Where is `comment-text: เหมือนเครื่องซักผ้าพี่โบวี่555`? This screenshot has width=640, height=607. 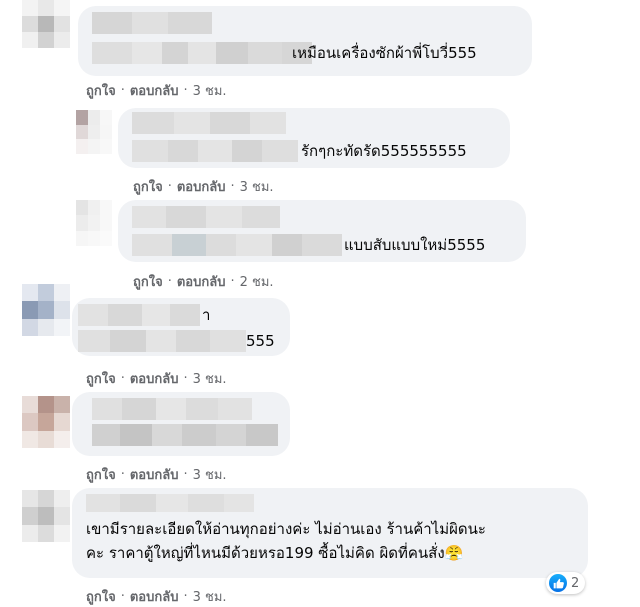 comment-text: เหมือนเครื่องซักผ้าพี่โบวี่555 is located at coordinates (384, 53).